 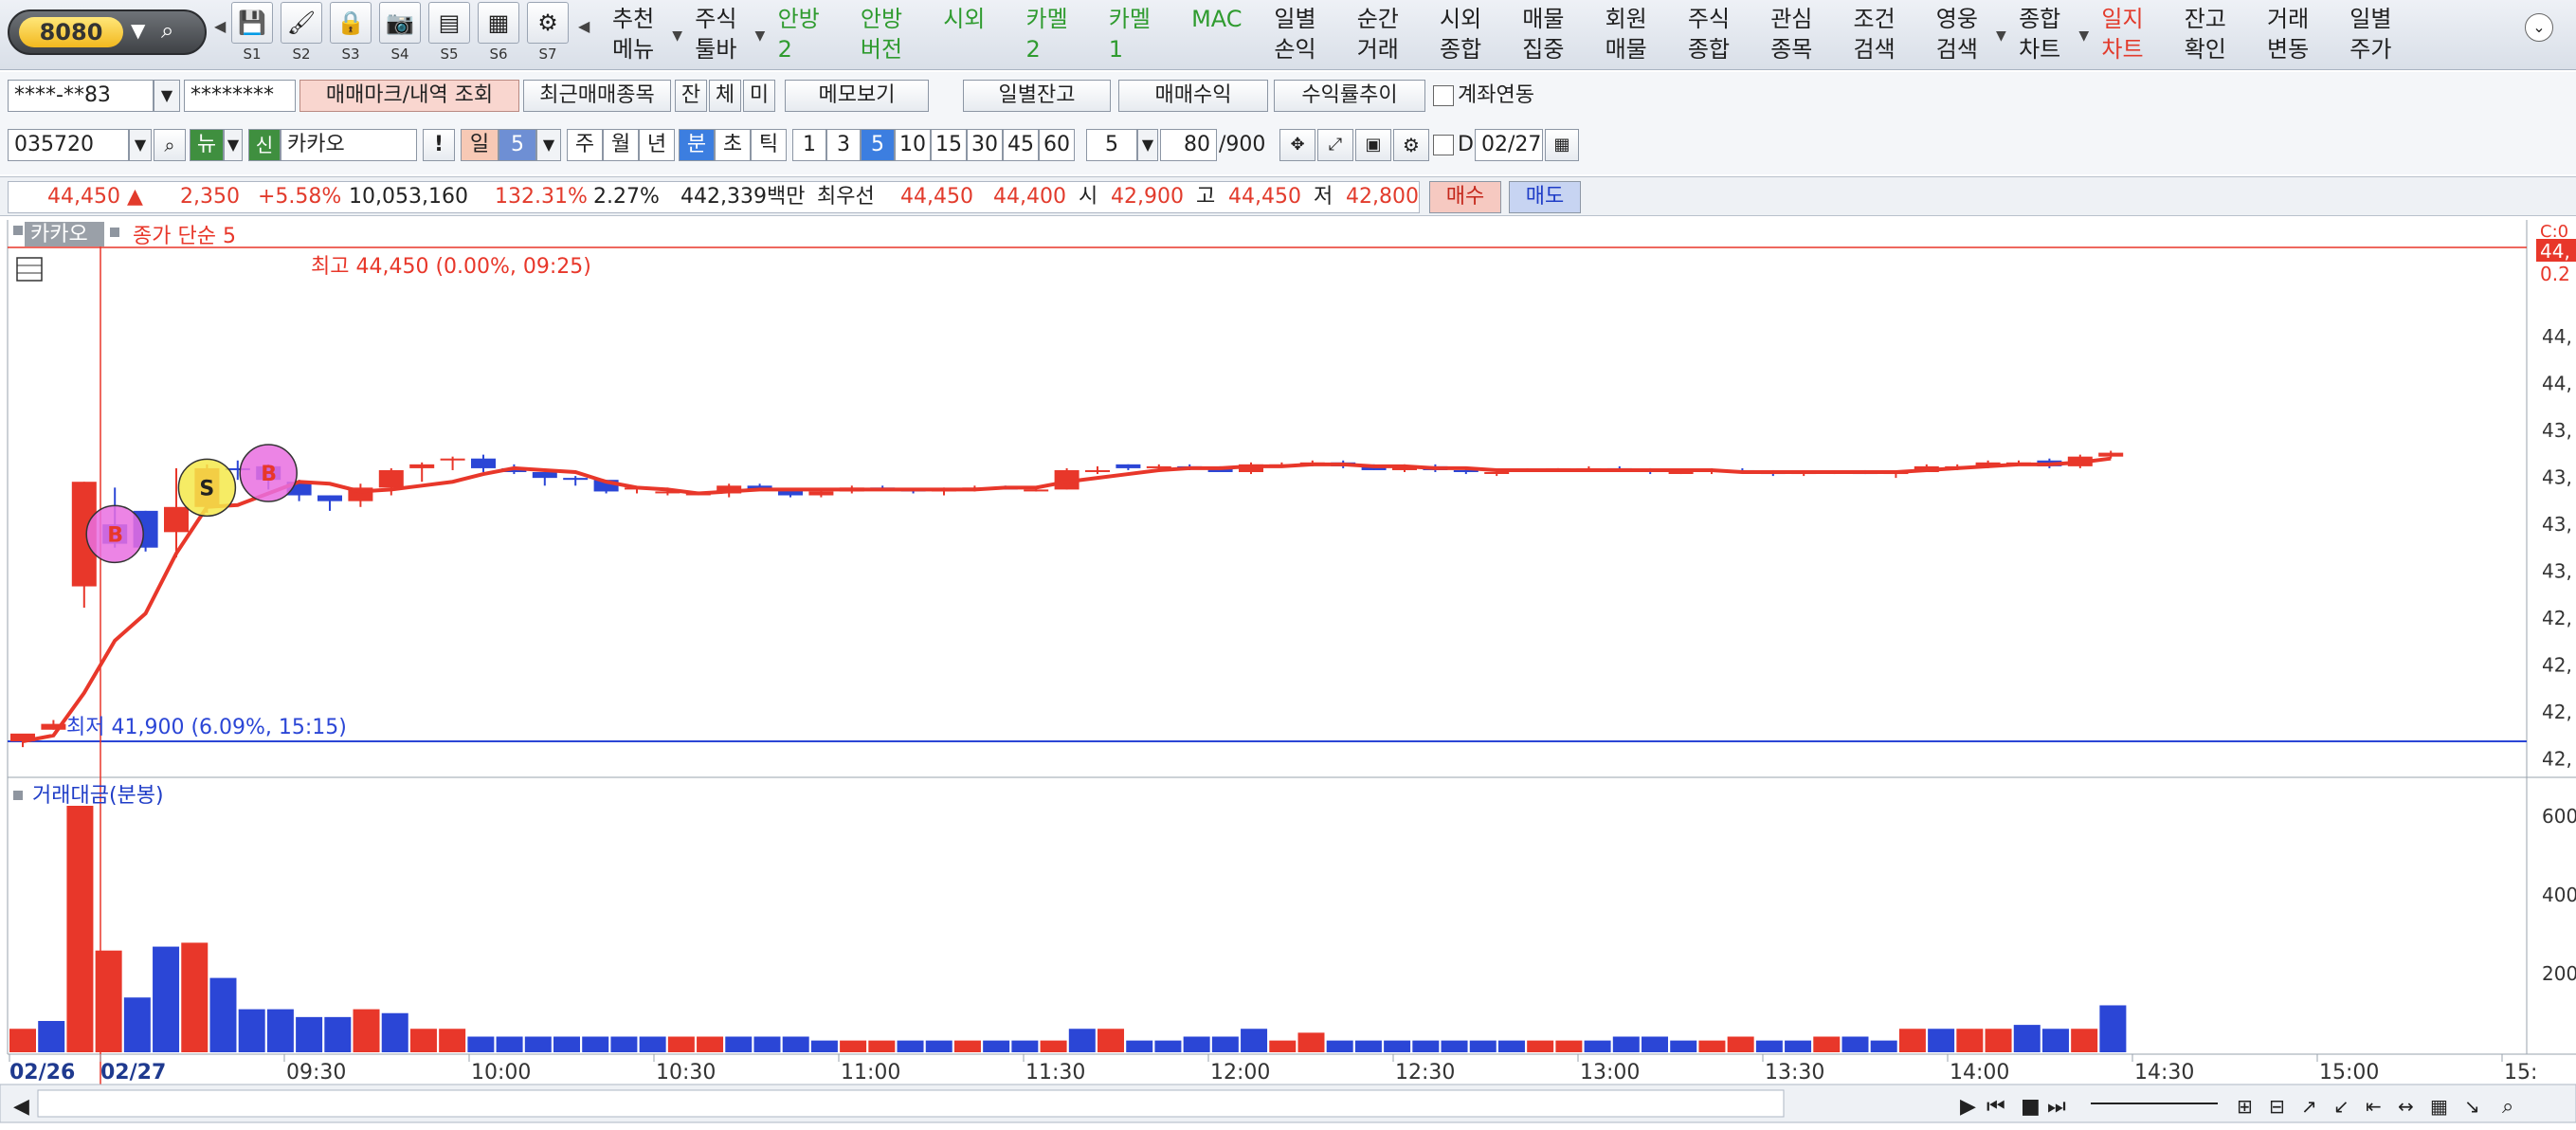 I want to click on executed-button: 체, so click(x=725, y=96).